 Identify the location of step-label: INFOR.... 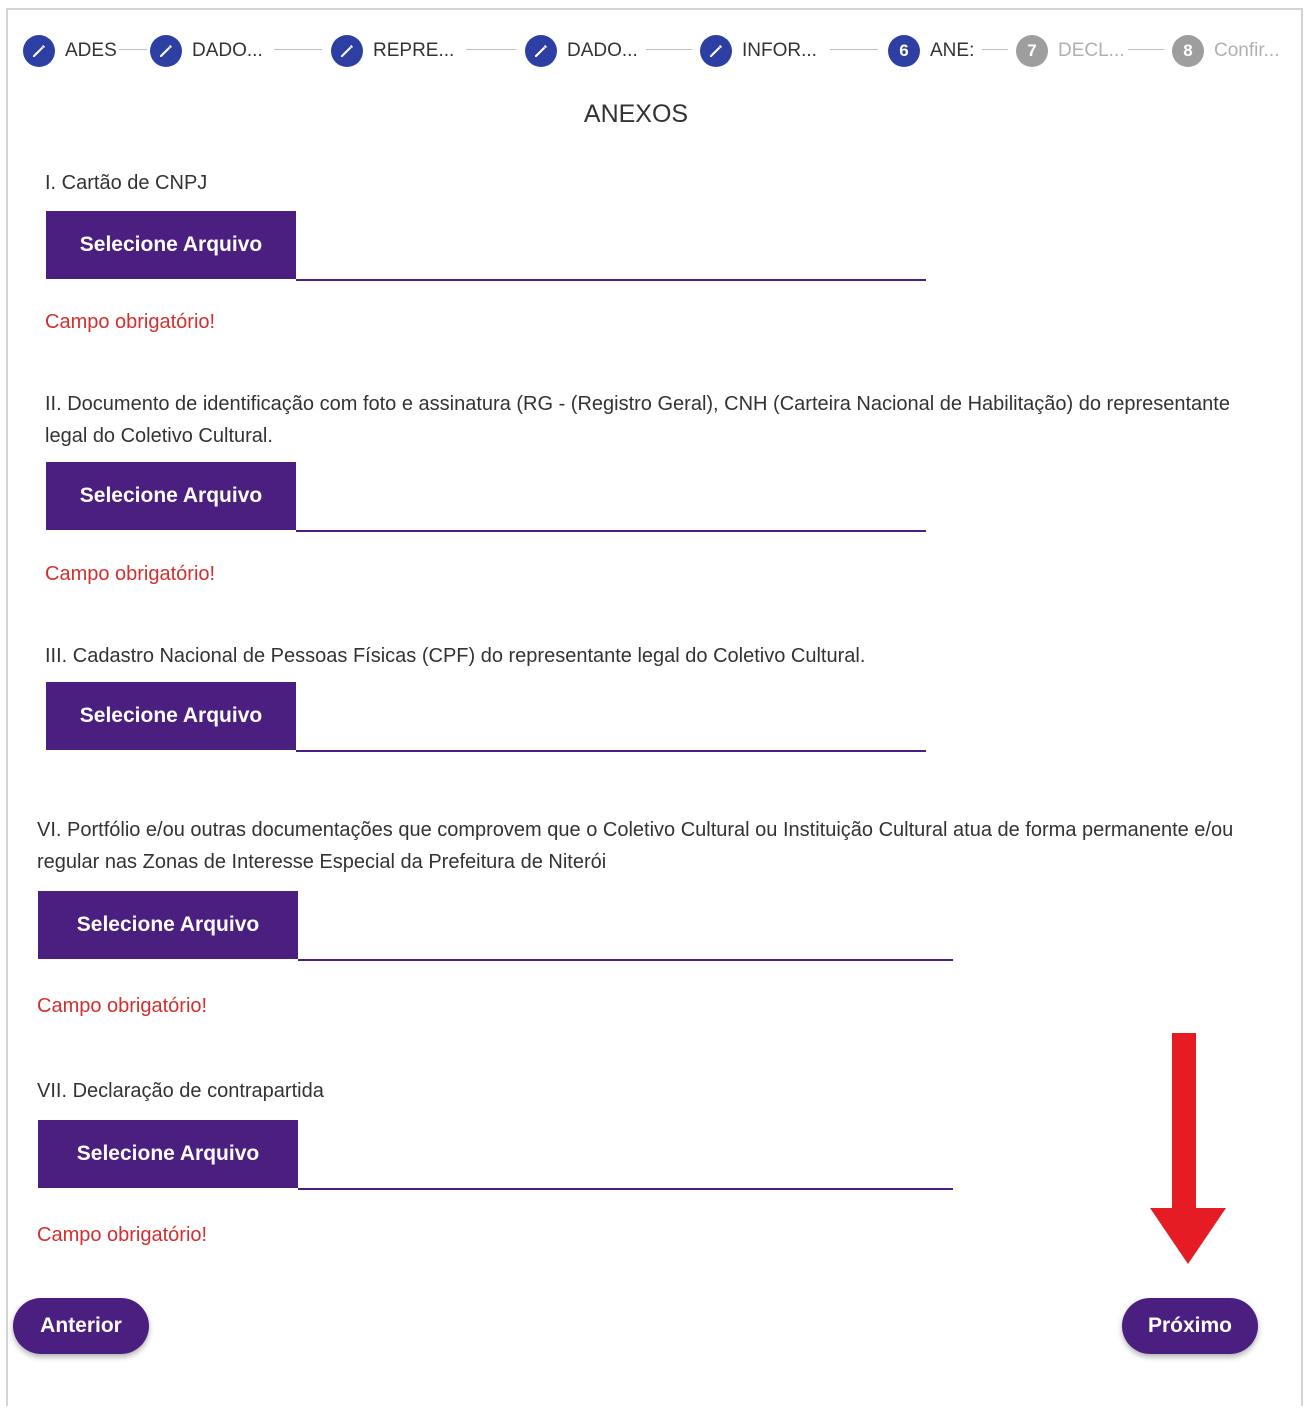
(779, 50).